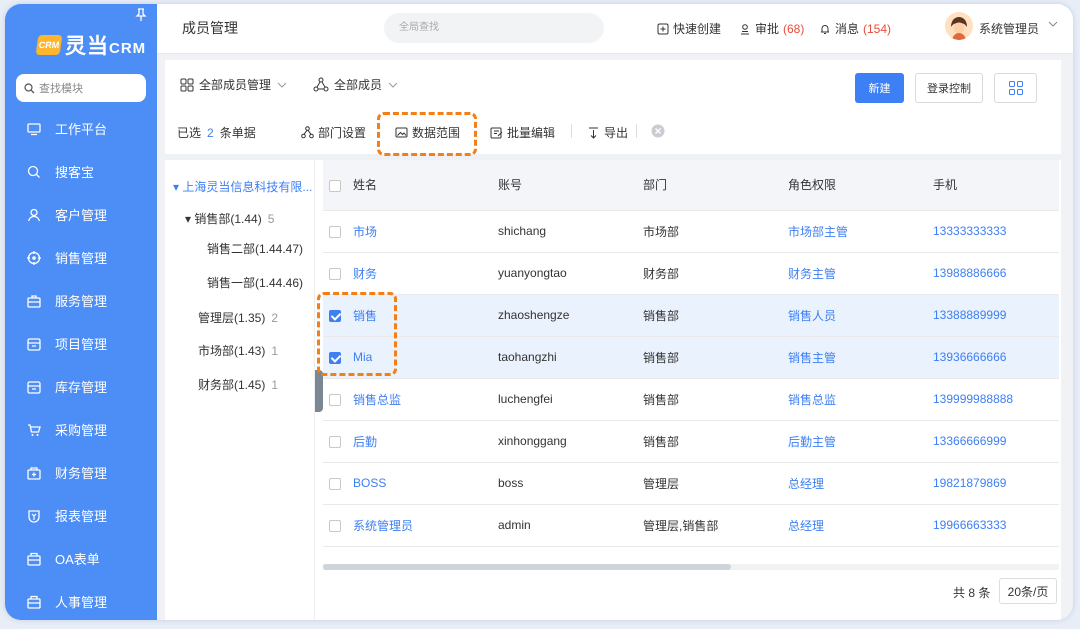 The width and height of the screenshot is (1080, 629). What do you see at coordinates (419, 483) in the screenshot?
I see `member-name-link: BOSS` at bounding box center [419, 483].